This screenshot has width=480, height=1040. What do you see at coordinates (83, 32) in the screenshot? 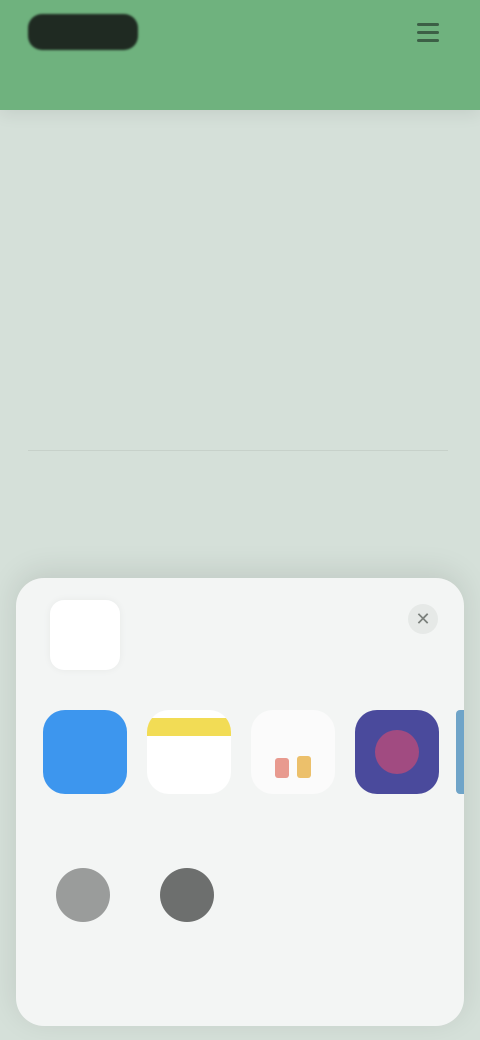
I see `app-logo` at bounding box center [83, 32].